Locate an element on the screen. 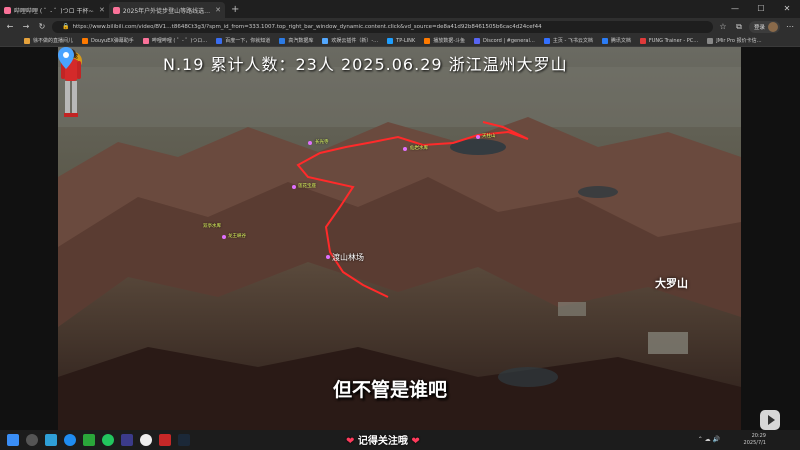 This screenshot has width=800, height=450. tab-bilibili: 哔哩哔哩 ( ゜- ゜)つロ 干杯~-bilibili ✕ is located at coordinates (54, 10).